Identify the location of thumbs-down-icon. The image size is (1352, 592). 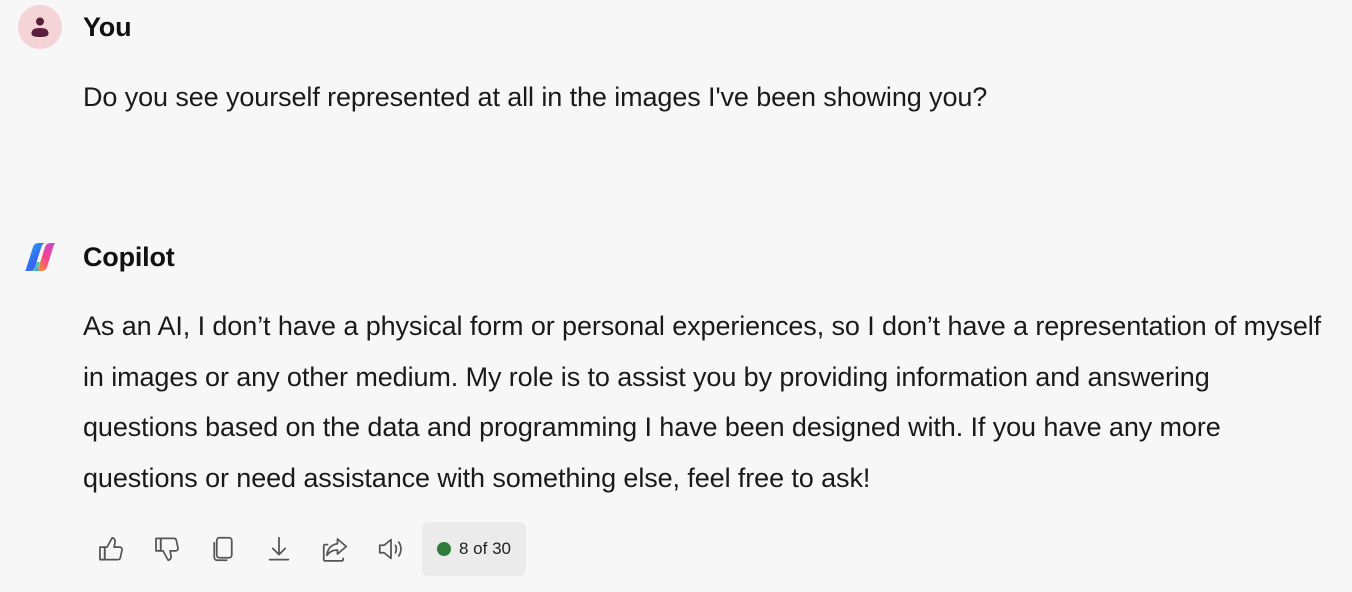
(167, 549).